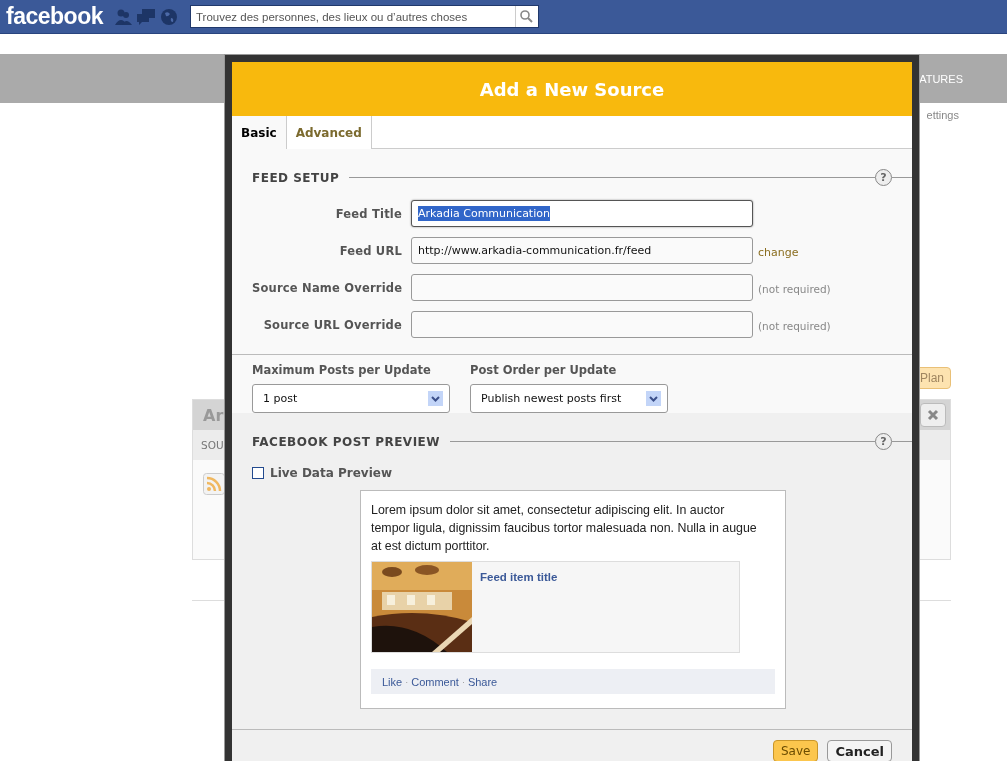  What do you see at coordinates (582, 213) in the screenshot?
I see `input-field: Arkadia Communication` at bounding box center [582, 213].